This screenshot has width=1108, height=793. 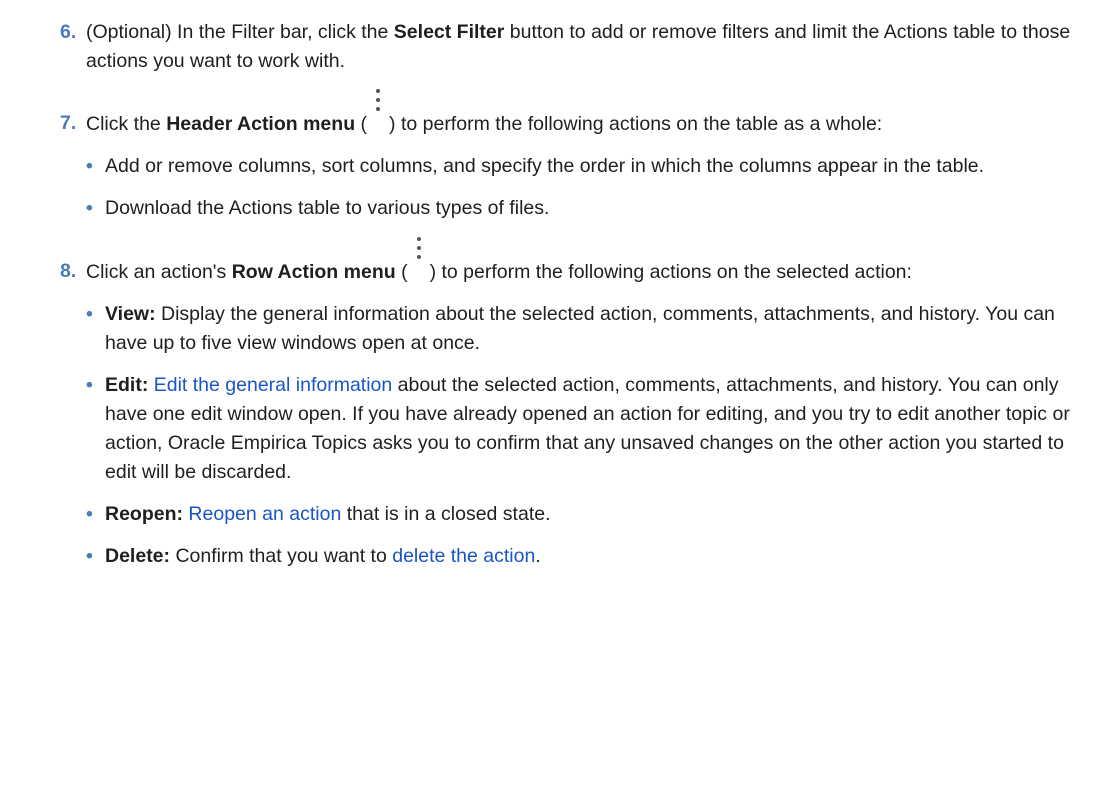 I want to click on delete-label: Delete:, so click(x=138, y=556).